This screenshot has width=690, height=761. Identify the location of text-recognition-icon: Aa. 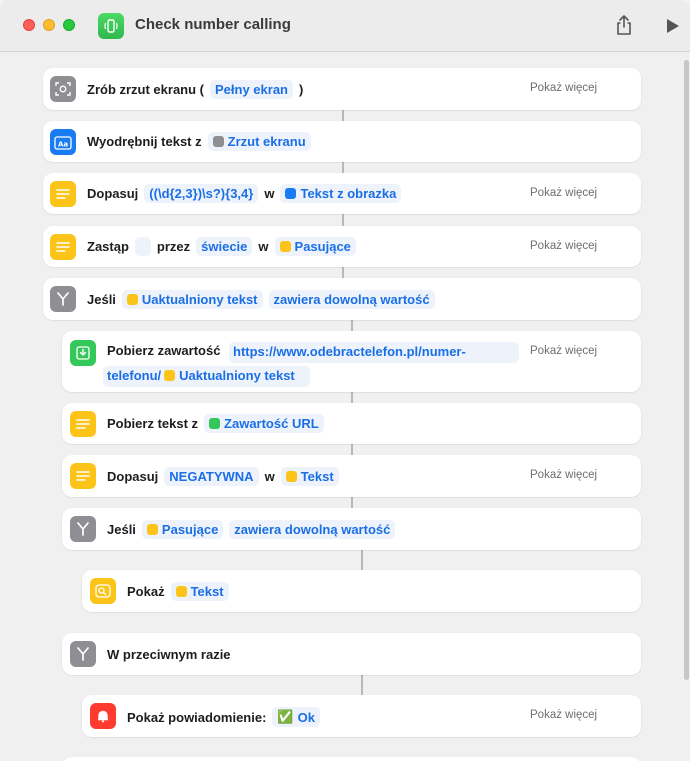
(63, 142).